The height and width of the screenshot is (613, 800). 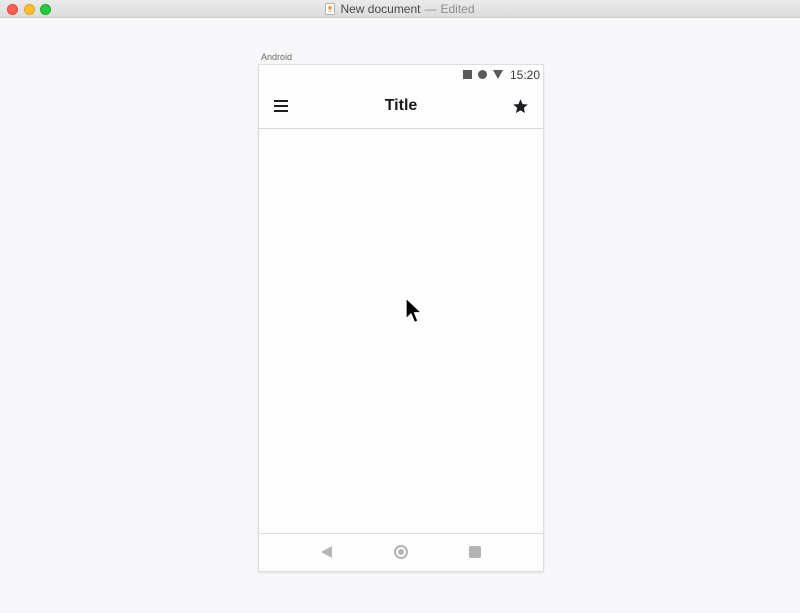 What do you see at coordinates (326, 552) in the screenshot?
I see `back-icon` at bounding box center [326, 552].